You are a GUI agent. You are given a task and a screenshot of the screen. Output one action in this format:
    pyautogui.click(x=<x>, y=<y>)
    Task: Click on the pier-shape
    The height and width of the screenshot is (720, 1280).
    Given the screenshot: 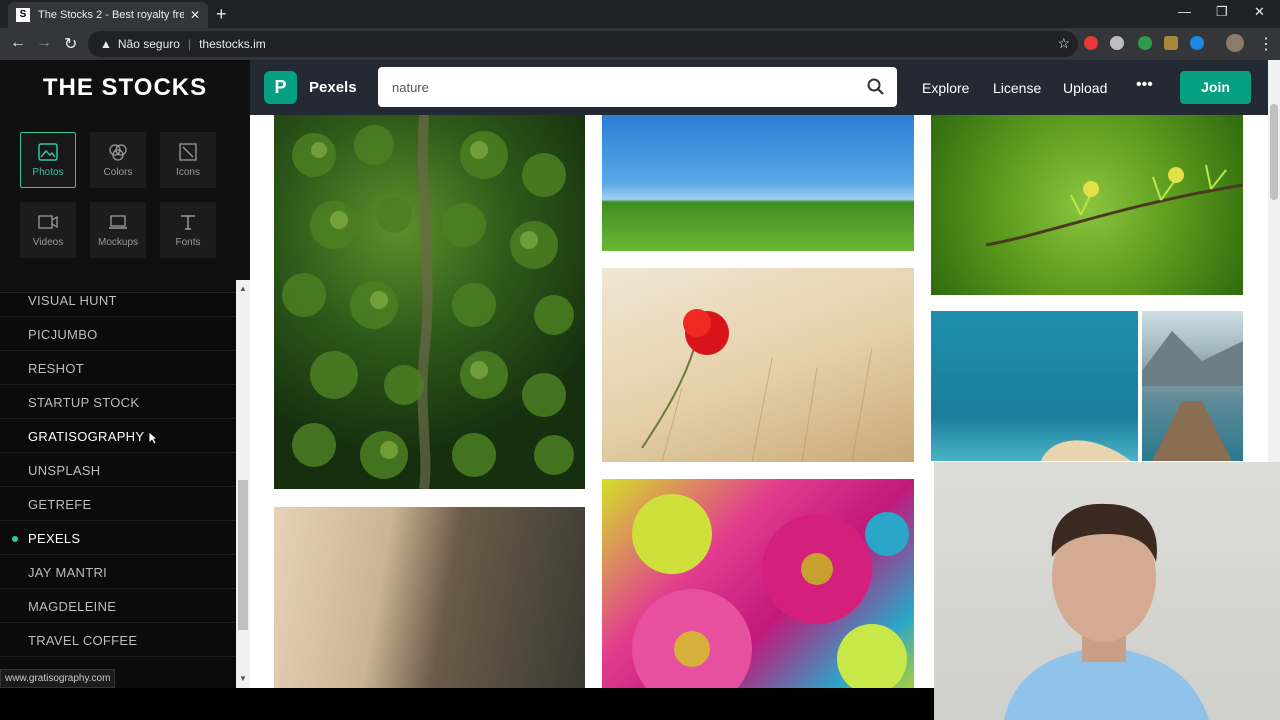 What is the action you would take?
    pyautogui.click(x=1192, y=396)
    